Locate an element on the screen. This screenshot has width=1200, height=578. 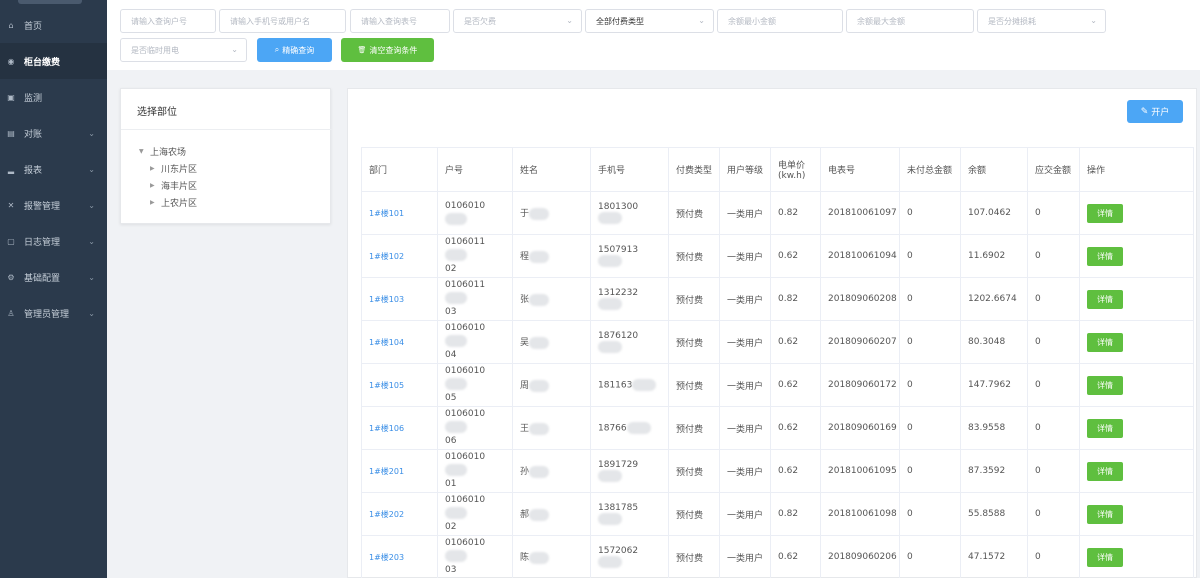
name-cell: 于 is located at coordinates (551, 213).